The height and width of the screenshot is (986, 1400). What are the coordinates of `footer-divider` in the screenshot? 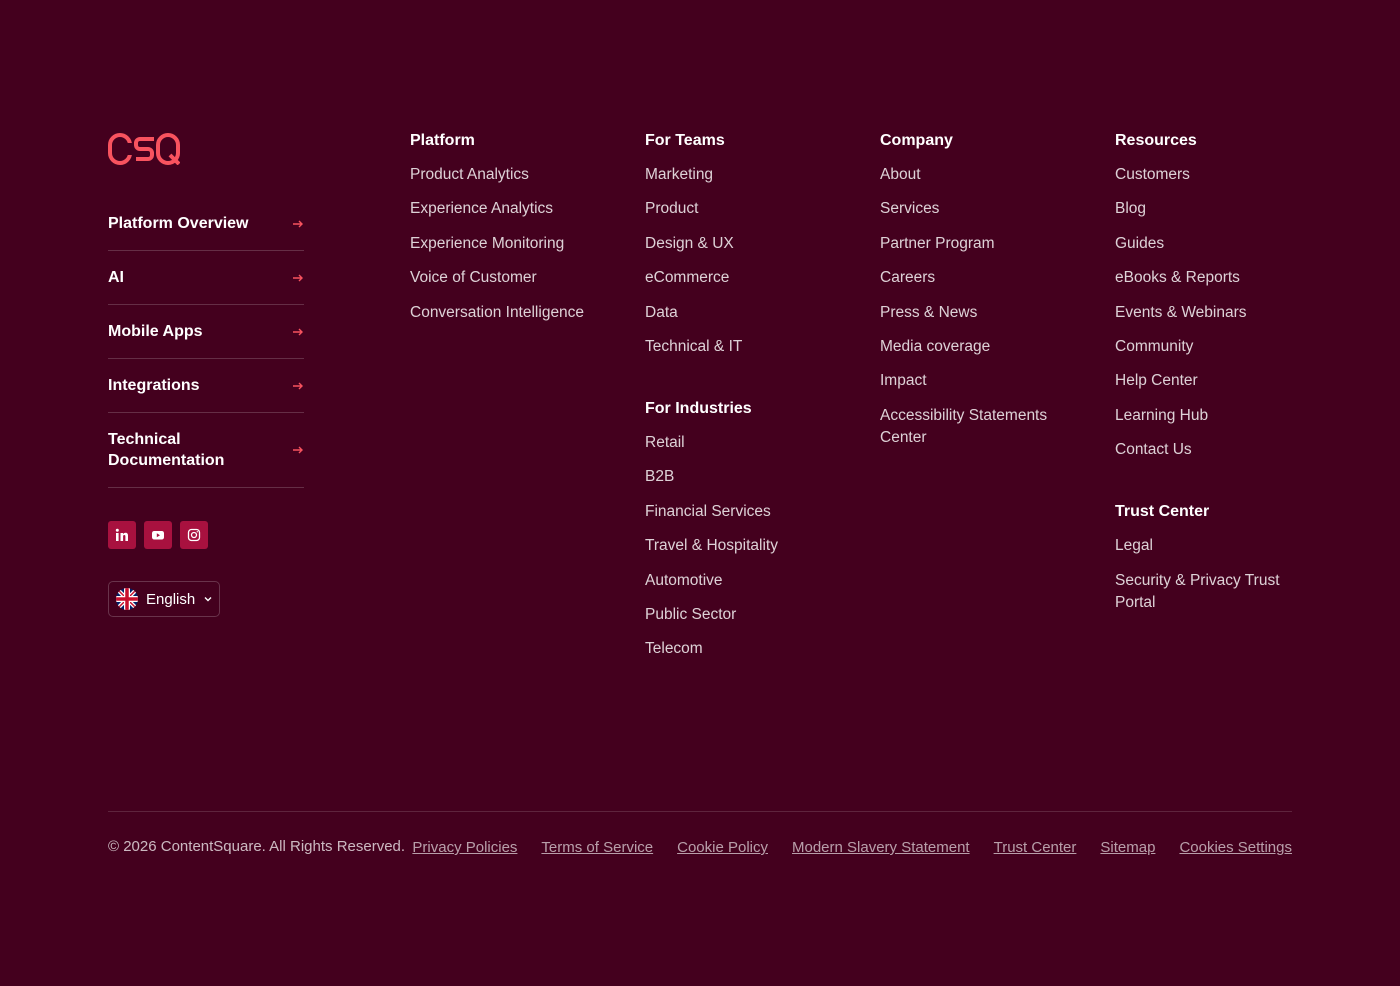 It's located at (700, 811).